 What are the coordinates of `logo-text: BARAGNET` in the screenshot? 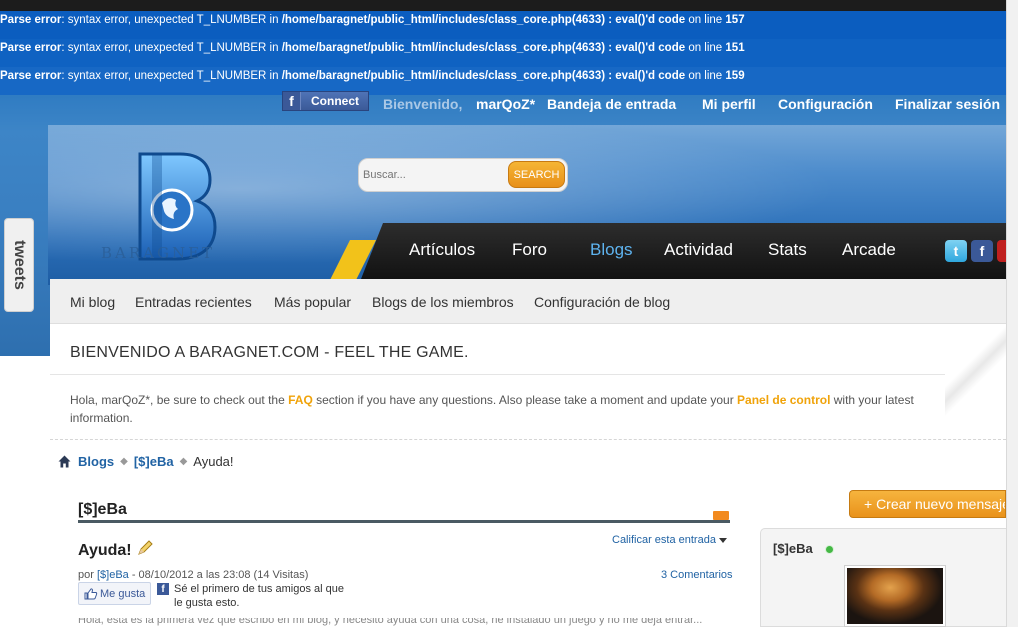 It's located at (158, 253).